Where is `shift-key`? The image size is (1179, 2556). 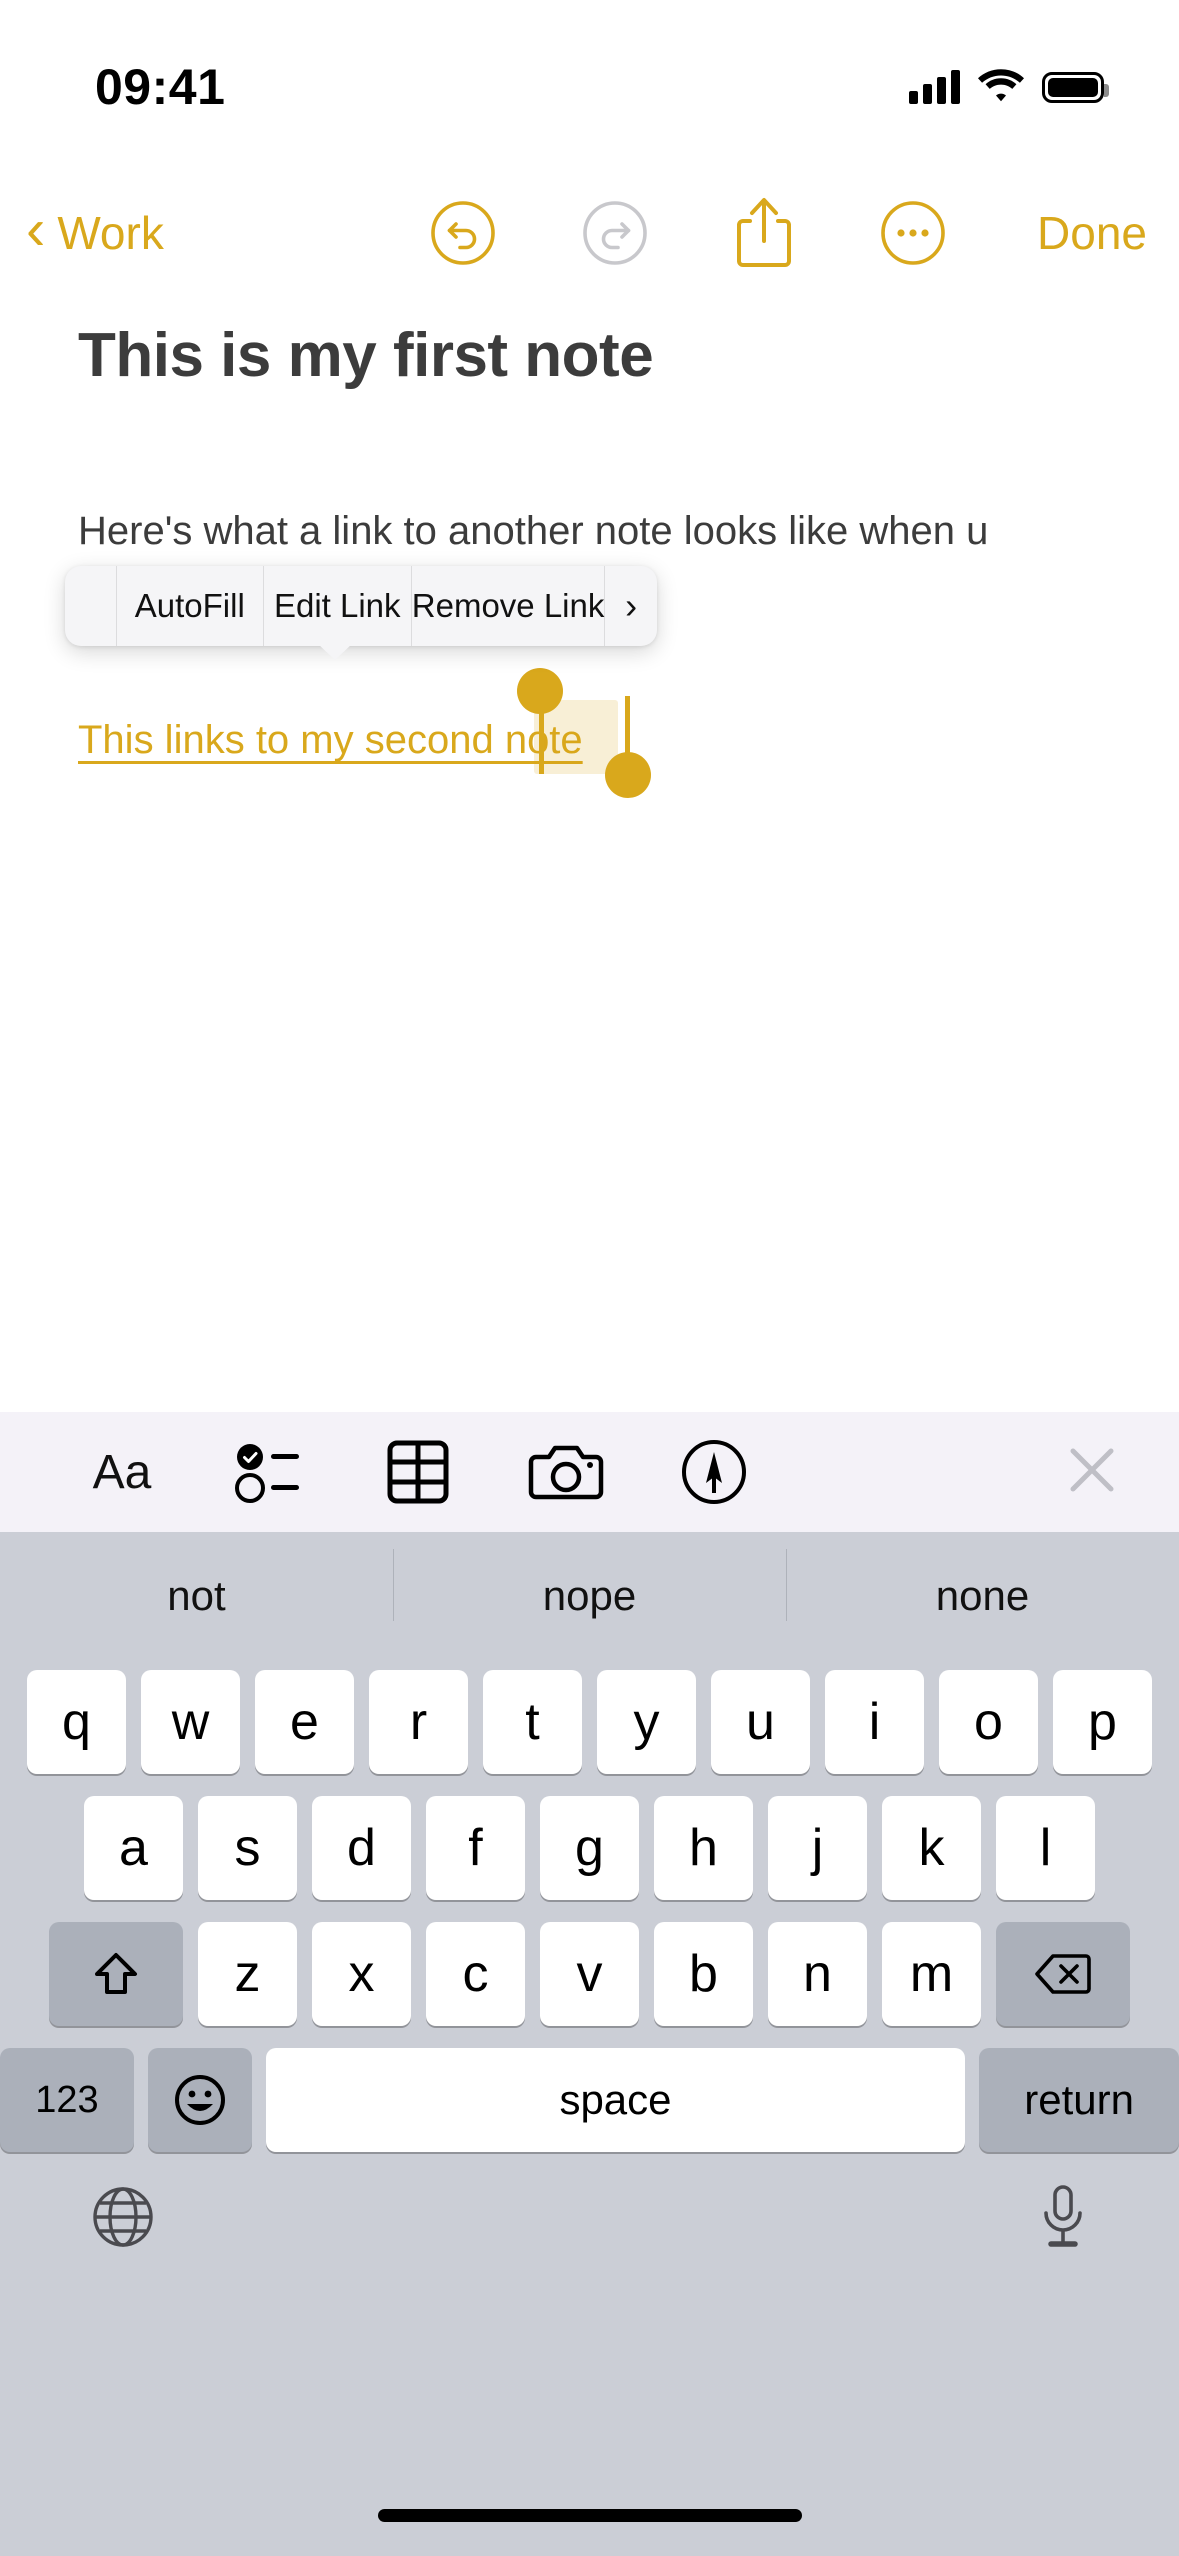
shift-key is located at coordinates (116, 1974).